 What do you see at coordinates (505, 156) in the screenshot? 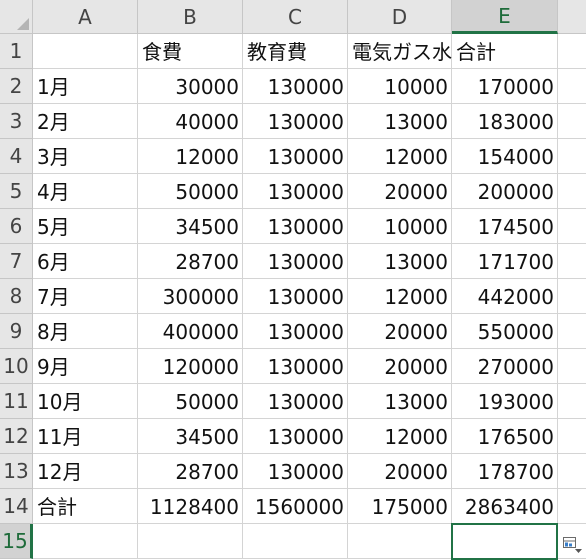
I see `cell-e4: 154000` at bounding box center [505, 156].